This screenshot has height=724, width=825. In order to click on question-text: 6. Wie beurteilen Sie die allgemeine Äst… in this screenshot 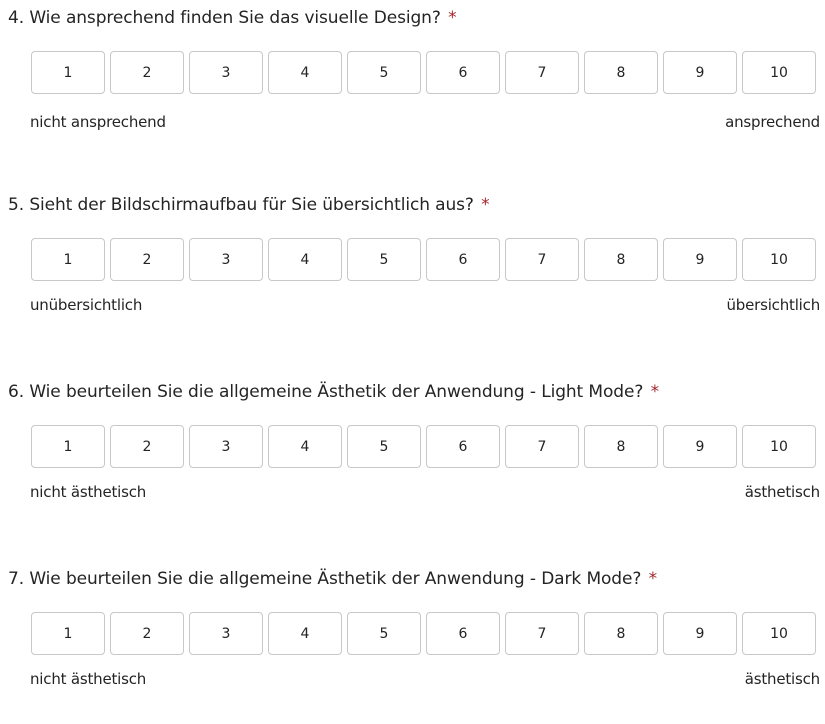, I will do `click(326, 392)`.